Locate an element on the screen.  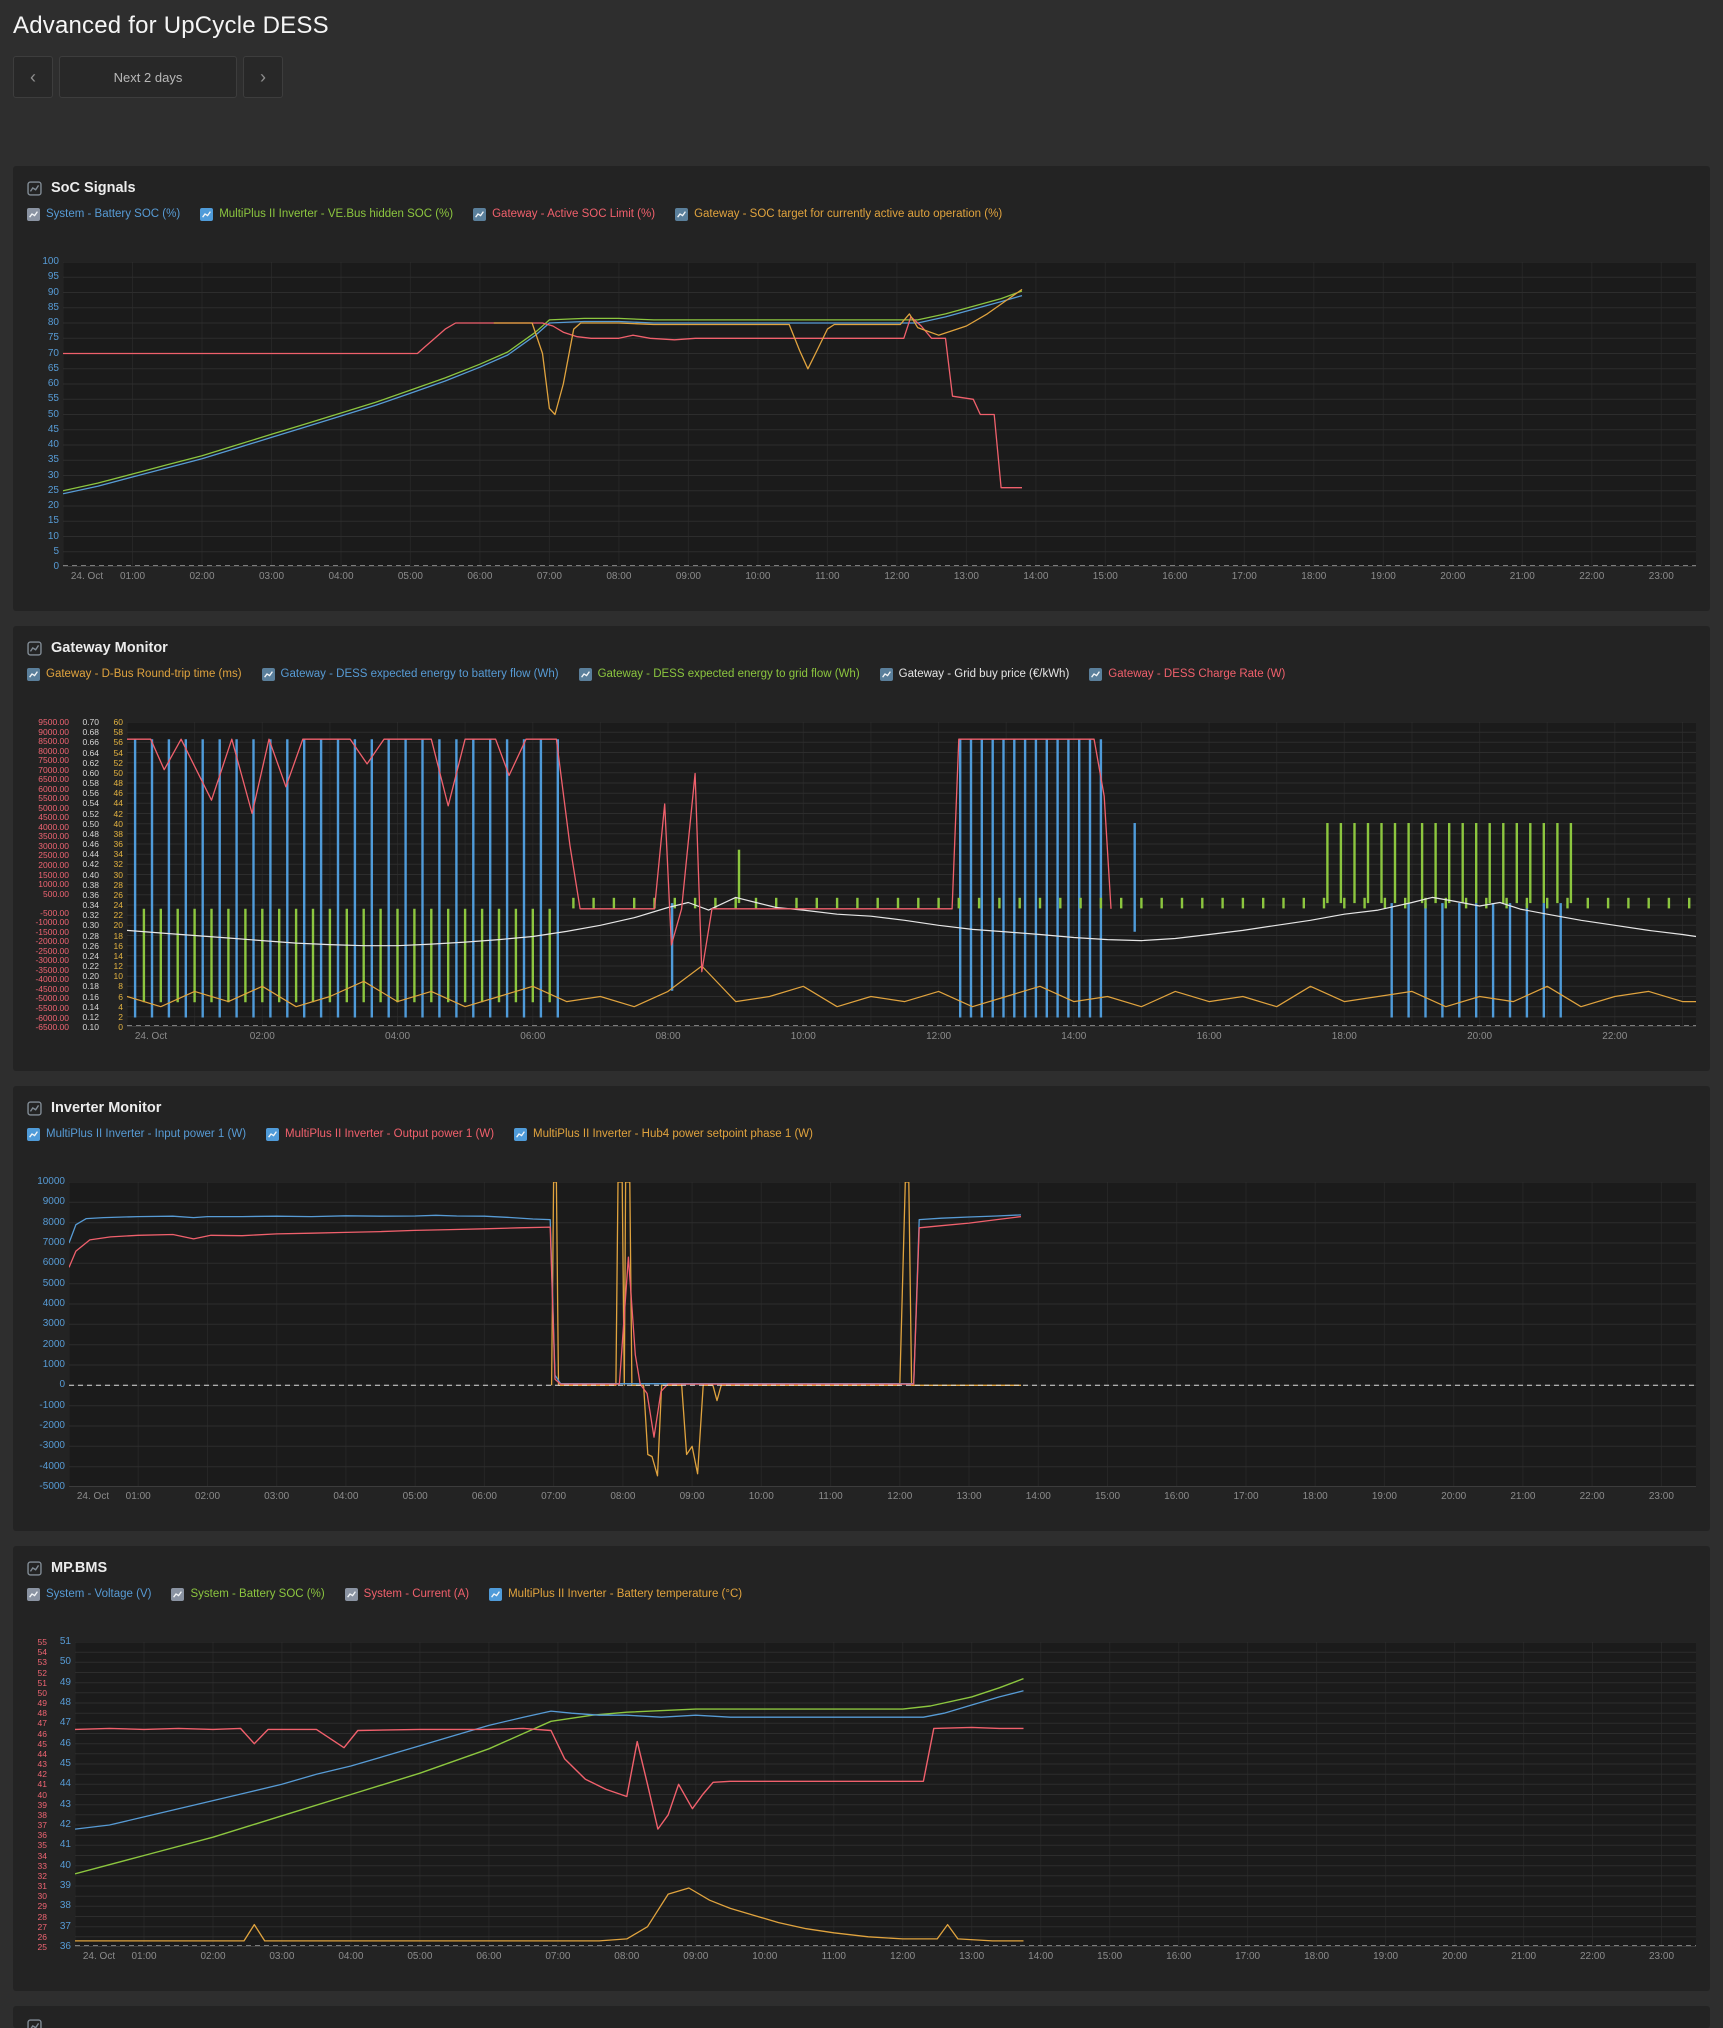
y-axis-label: 0.18 is located at coordinates (90, 986).